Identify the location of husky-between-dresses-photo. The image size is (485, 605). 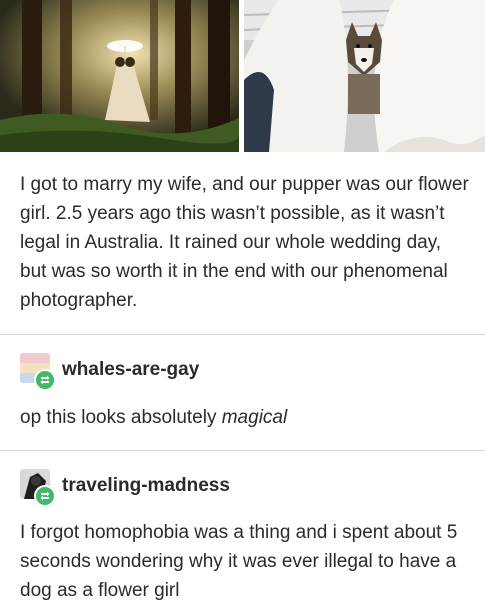
(364, 76).